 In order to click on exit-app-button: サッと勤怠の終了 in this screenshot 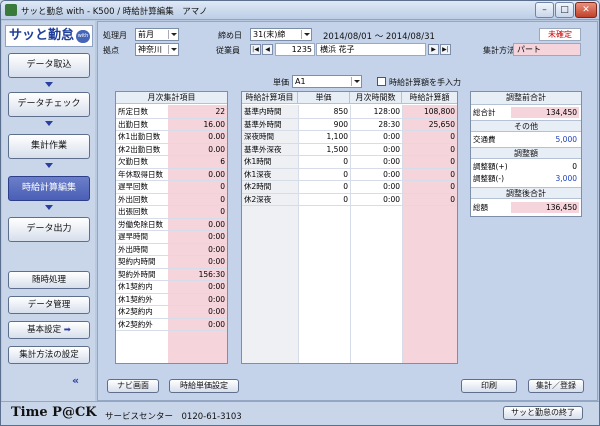, I will do `click(543, 413)`.